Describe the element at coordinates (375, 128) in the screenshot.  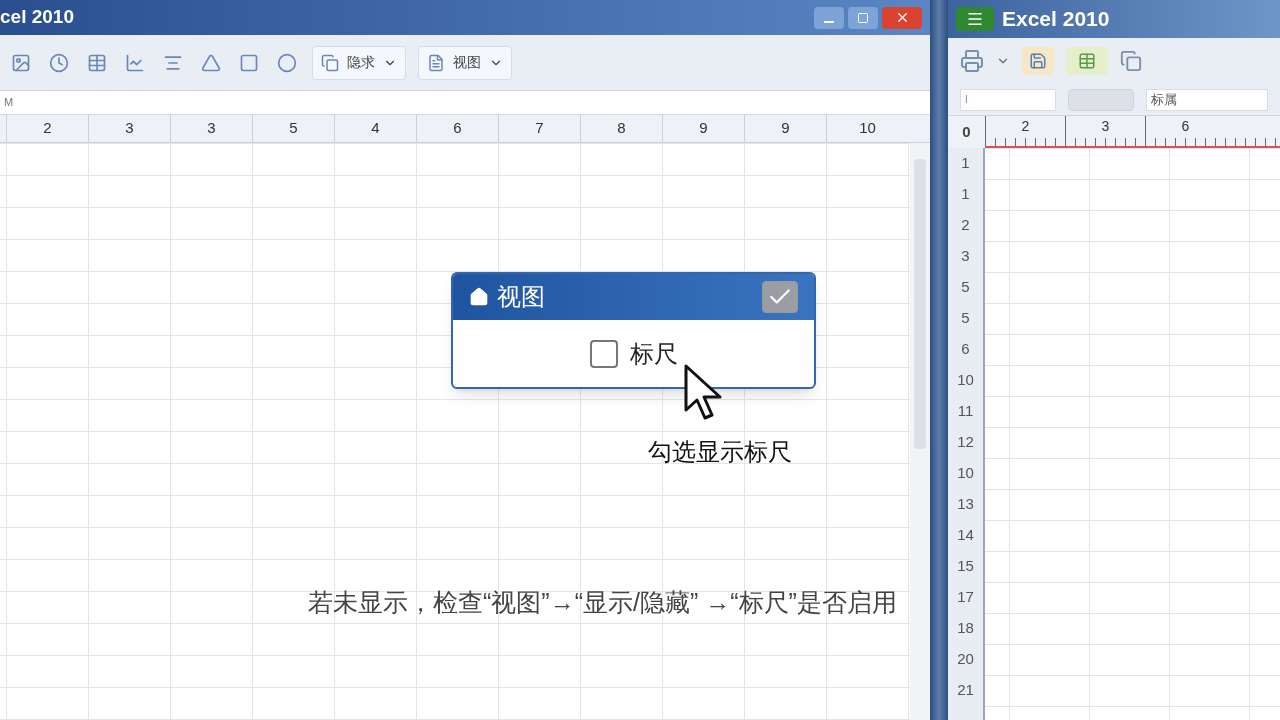
I see `column-number: 4` at that location.